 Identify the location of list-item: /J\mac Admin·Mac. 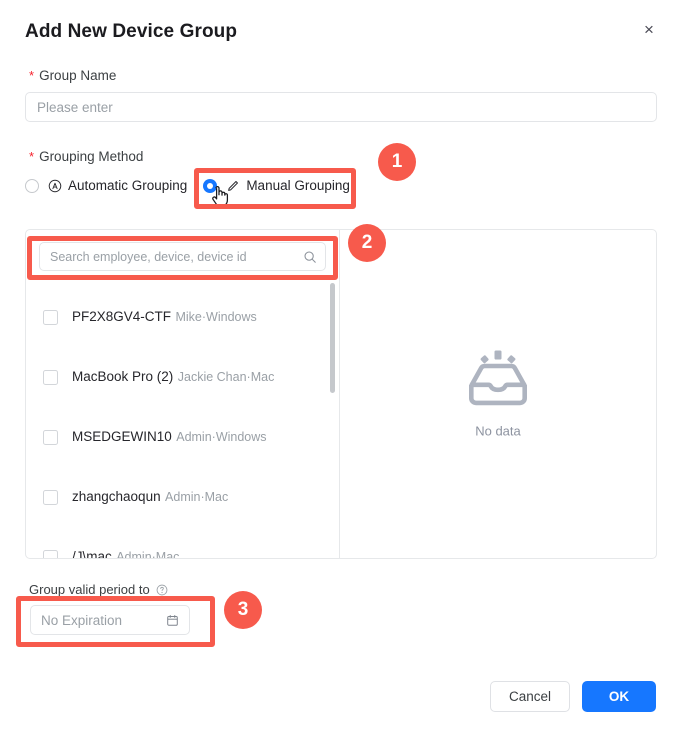
(182, 542).